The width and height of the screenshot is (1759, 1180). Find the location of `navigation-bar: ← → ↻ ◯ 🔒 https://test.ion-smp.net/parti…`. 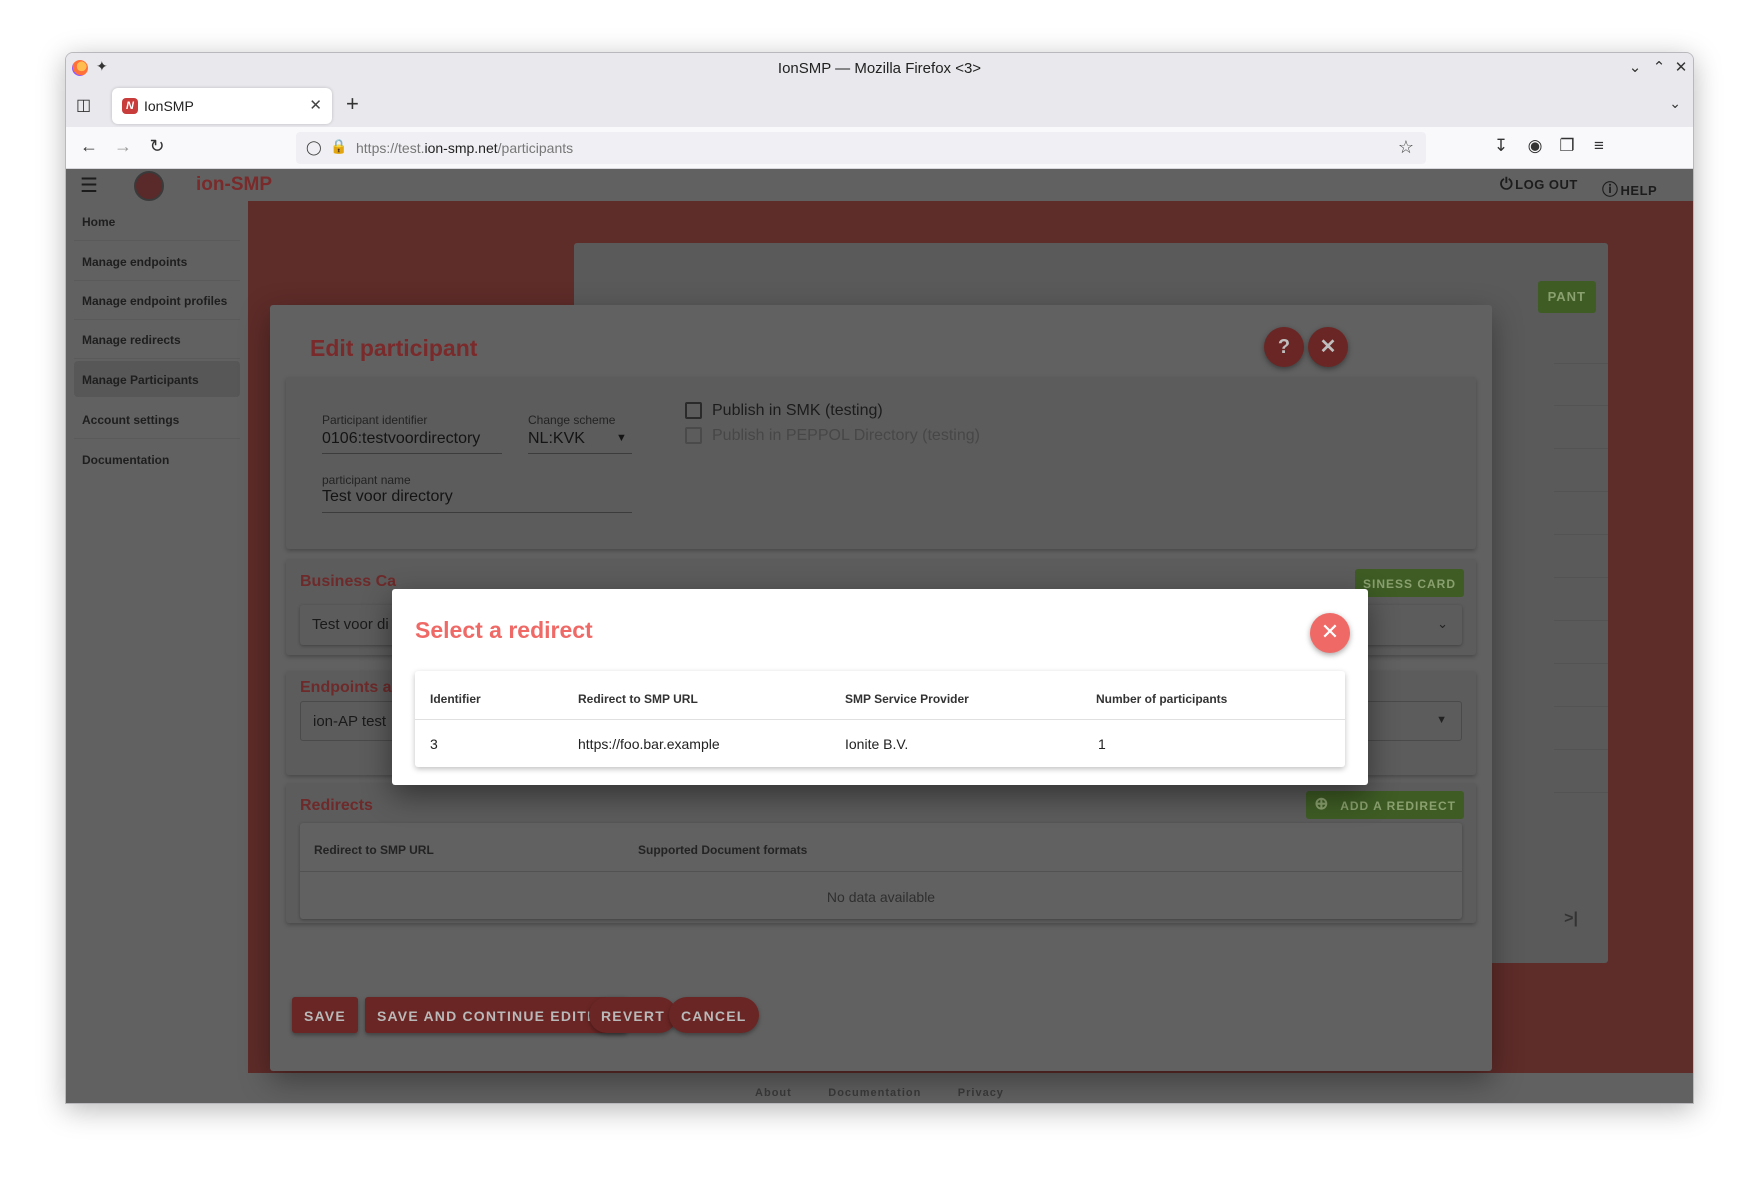

navigation-bar: ← → ↻ ◯ 🔒 https://test.ion-smp.net/parti… is located at coordinates (879, 148).